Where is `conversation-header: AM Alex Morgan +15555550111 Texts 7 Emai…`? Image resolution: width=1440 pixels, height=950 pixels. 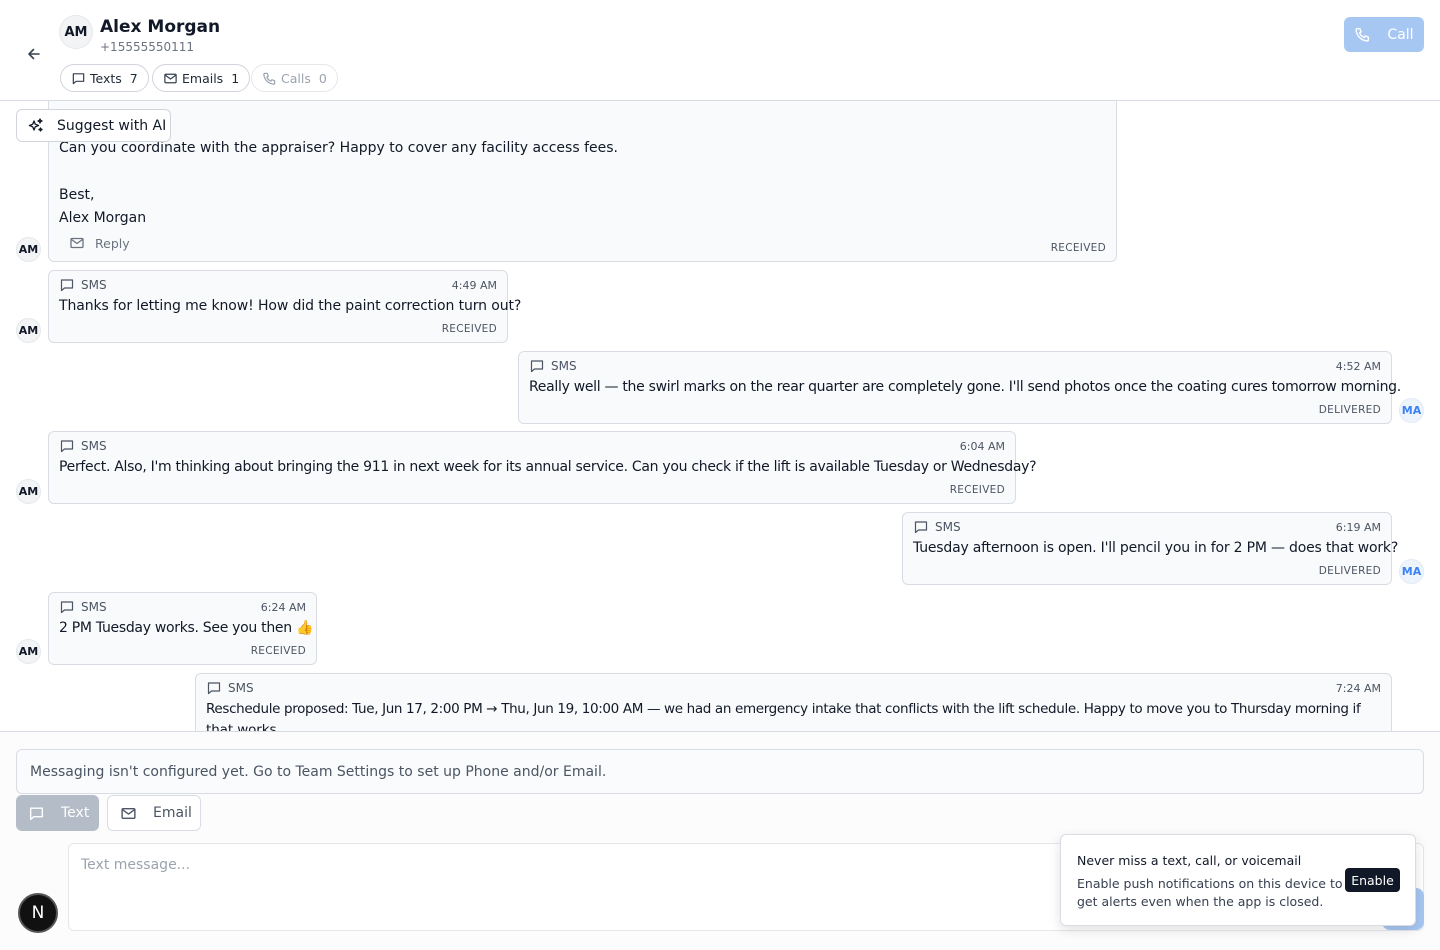 conversation-header: AM Alex Morgan +15555550111 Texts 7 Emai… is located at coordinates (720, 50).